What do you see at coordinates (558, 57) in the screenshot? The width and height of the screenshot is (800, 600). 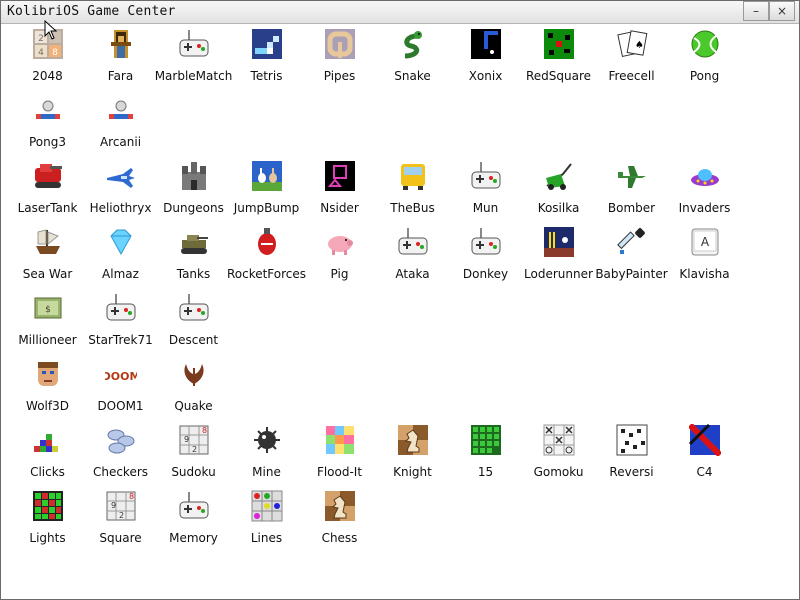 I see `app-redsquare: RedSquare` at bounding box center [558, 57].